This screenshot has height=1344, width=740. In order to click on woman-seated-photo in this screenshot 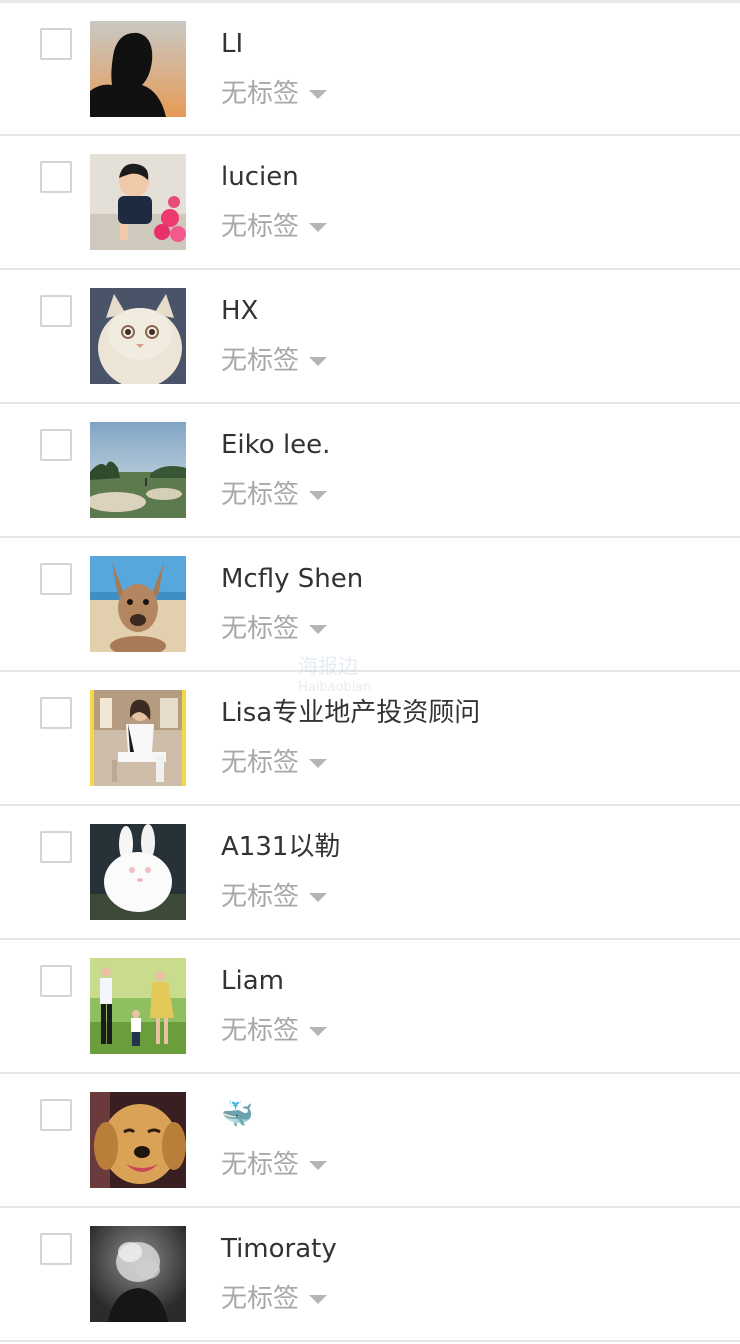, I will do `click(138, 738)`.